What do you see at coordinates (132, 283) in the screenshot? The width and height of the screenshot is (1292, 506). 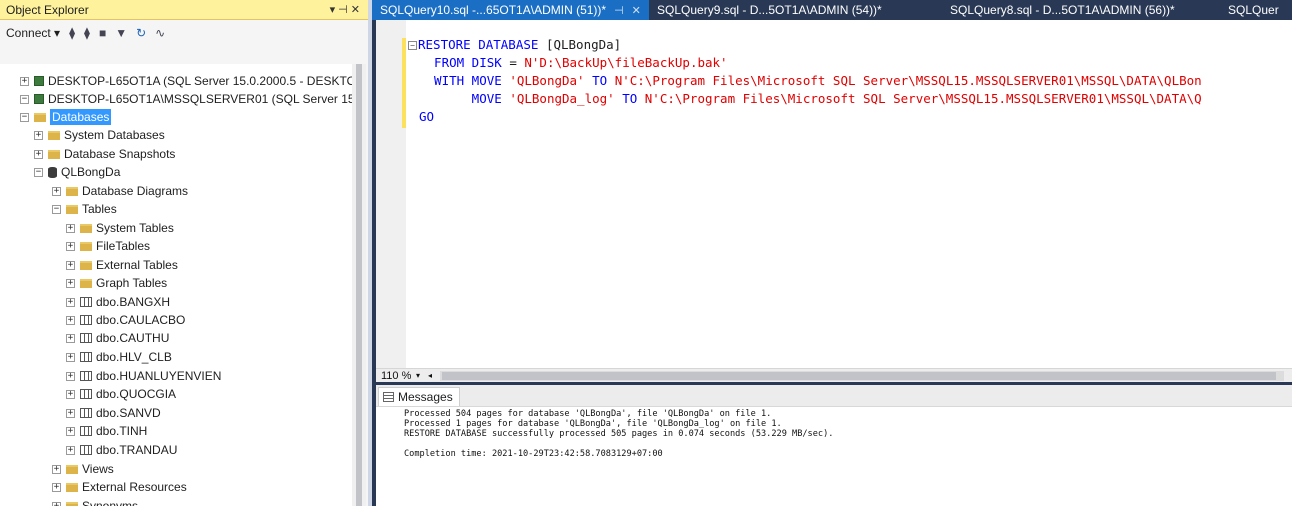 I see `tree-node-label: Graph Tables` at bounding box center [132, 283].